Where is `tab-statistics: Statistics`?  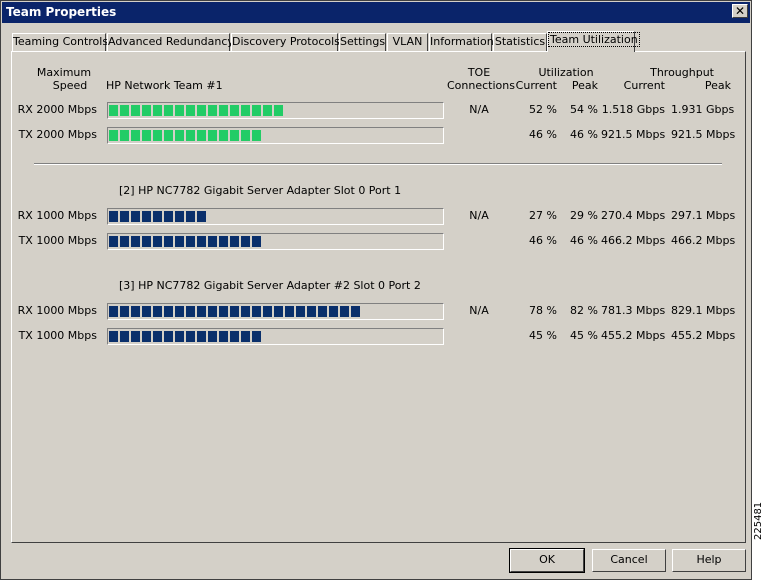 tab-statistics: Statistics is located at coordinates (520, 42).